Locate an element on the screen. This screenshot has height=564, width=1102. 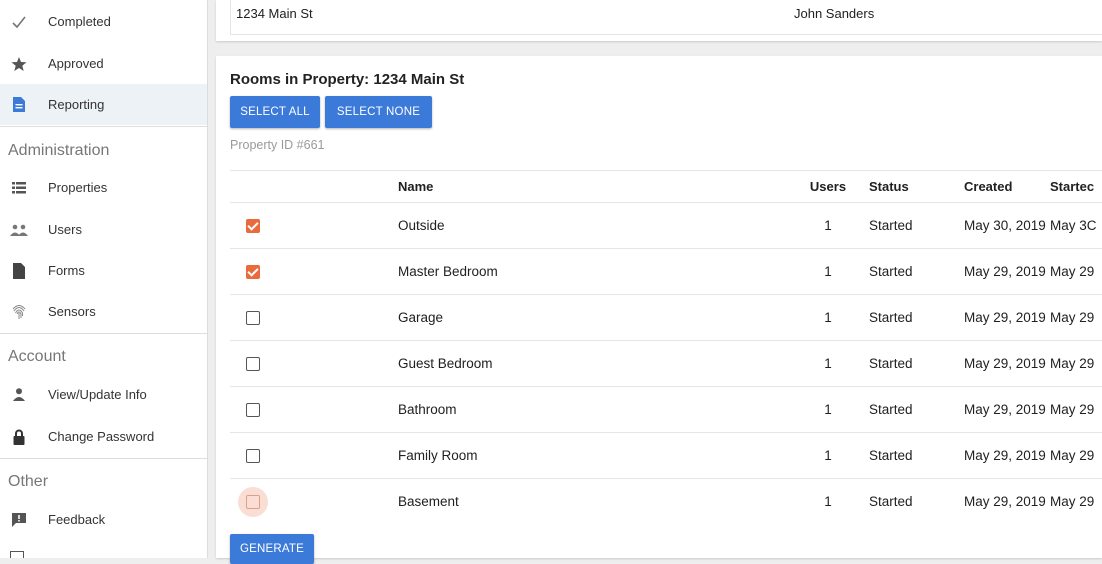
sidebar-item-view-update-info: View/Update Info is located at coordinates (103, 394).